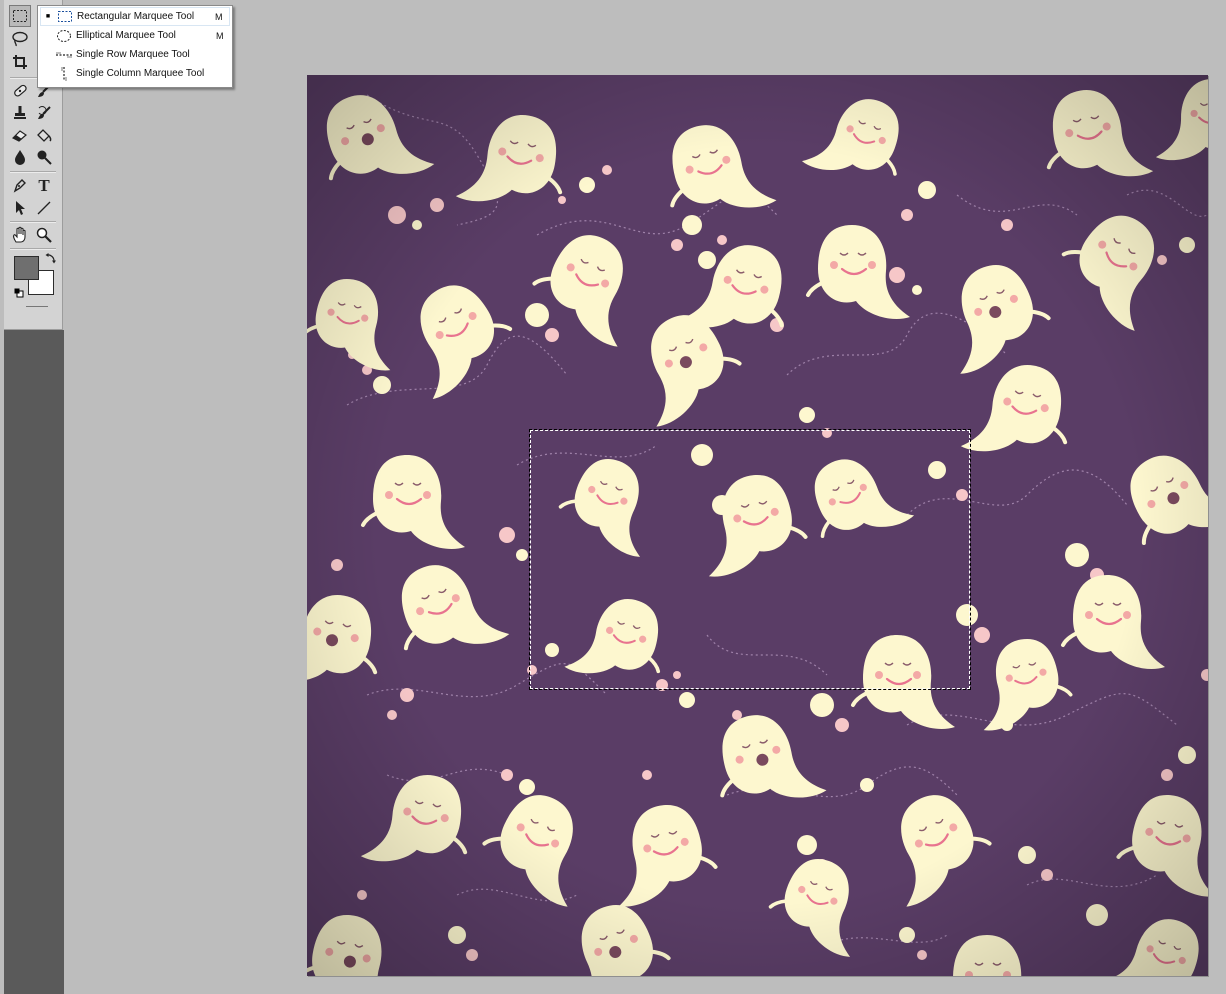 This screenshot has height=994, width=1226. I want to click on crop-tool, so click(20, 62).